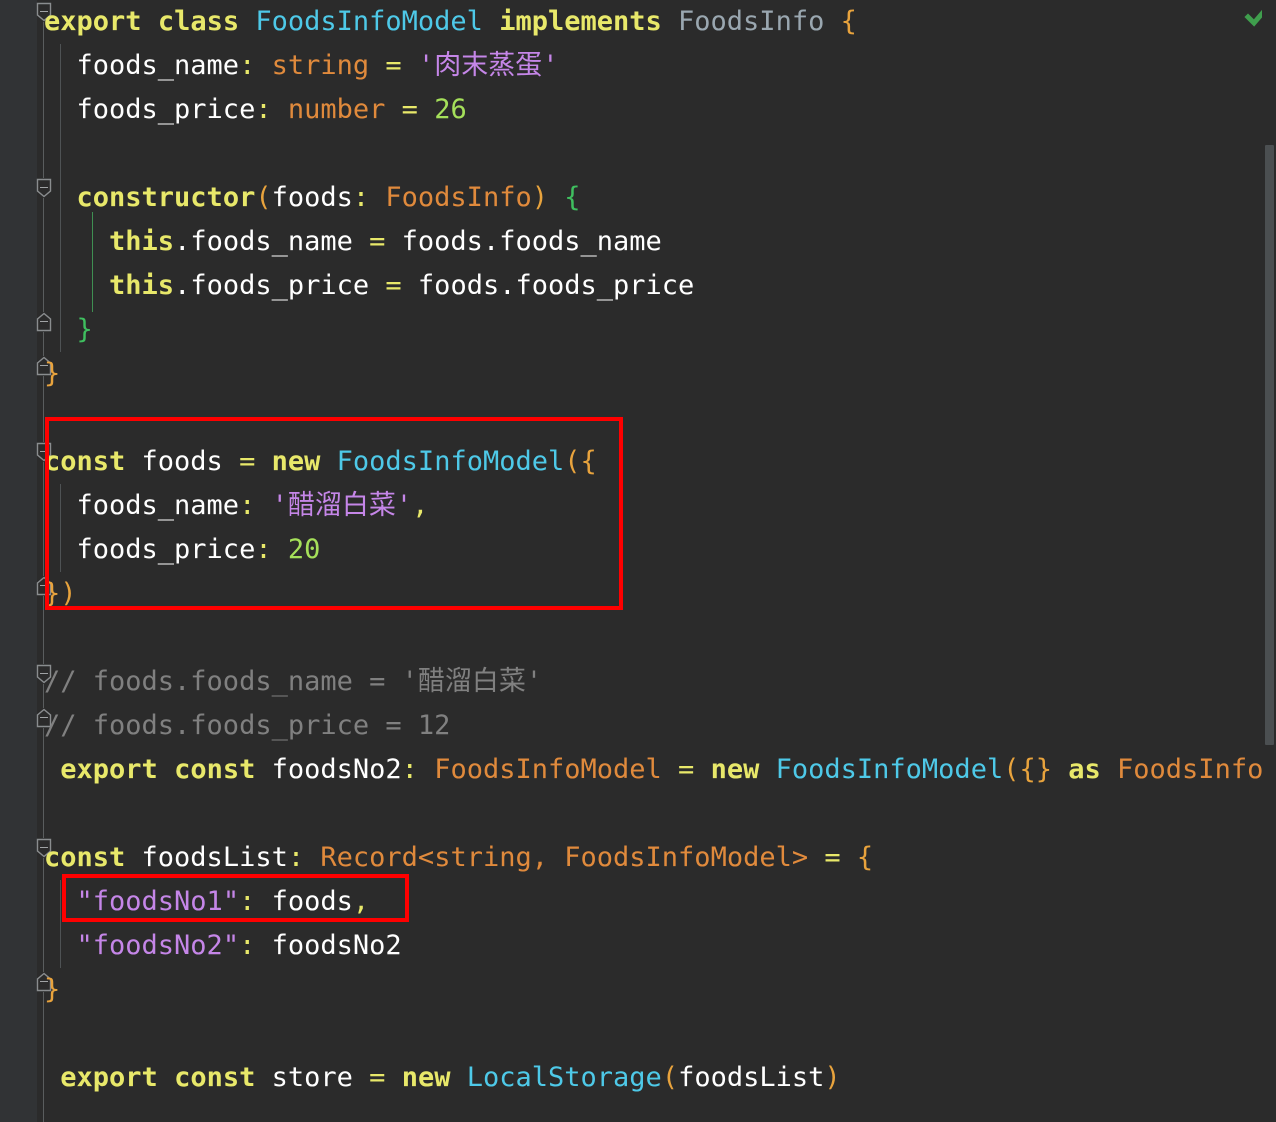 The height and width of the screenshot is (1122, 1276). I want to click on code-token: .foods_price, so click(272, 285).